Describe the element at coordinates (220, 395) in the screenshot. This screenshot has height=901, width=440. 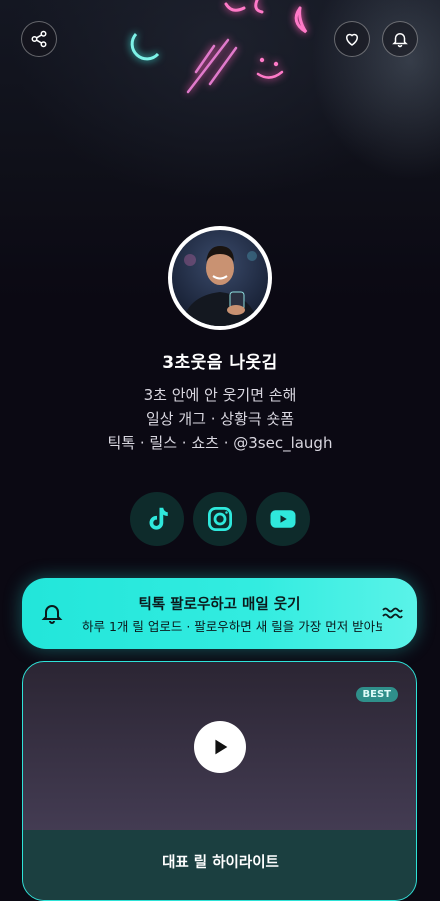
I see `bio-line-1: 3초 안에 안 웃기면 손해` at that location.